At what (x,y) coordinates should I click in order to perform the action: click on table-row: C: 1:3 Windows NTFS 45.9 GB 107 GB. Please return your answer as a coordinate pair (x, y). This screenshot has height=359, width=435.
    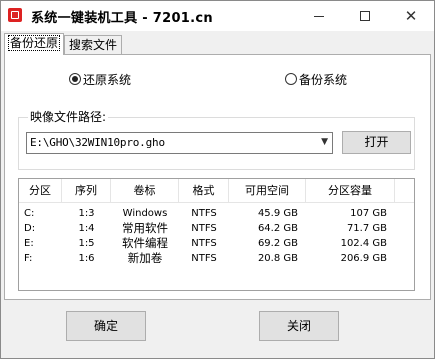
    Looking at the image, I should click on (216, 213).